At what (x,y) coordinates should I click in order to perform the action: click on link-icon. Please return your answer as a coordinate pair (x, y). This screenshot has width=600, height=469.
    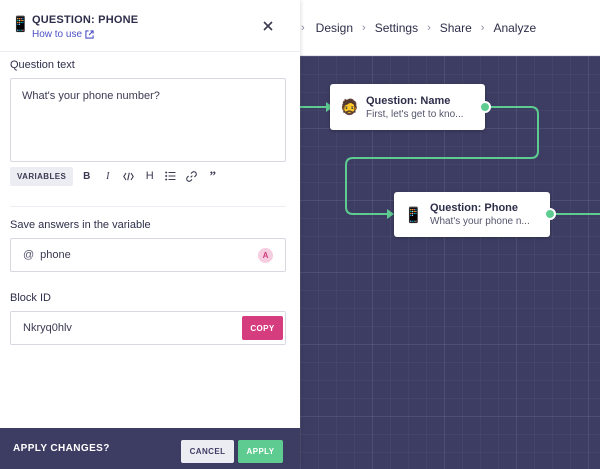
    Looking at the image, I should click on (191, 176).